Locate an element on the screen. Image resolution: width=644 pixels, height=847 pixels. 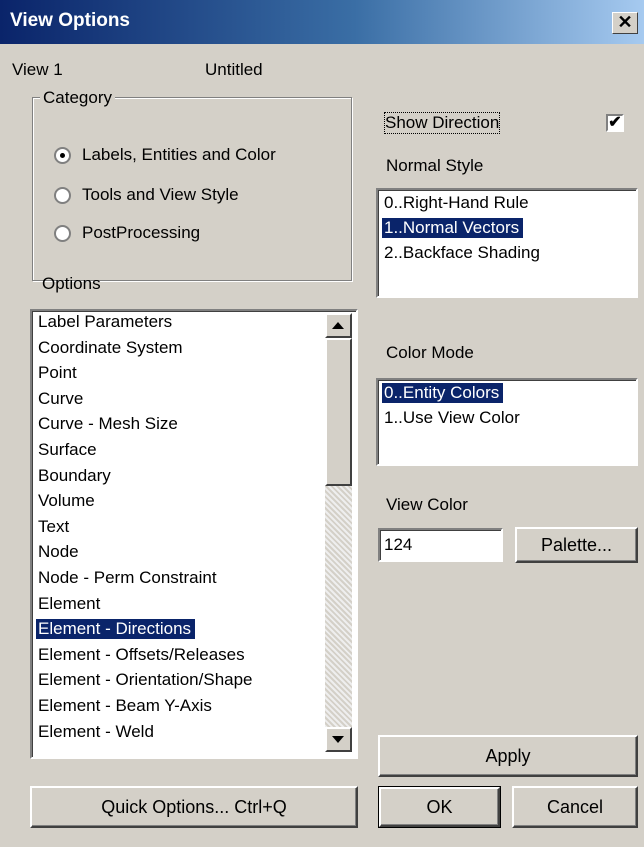
scroll-down-button is located at coordinates (338, 739).